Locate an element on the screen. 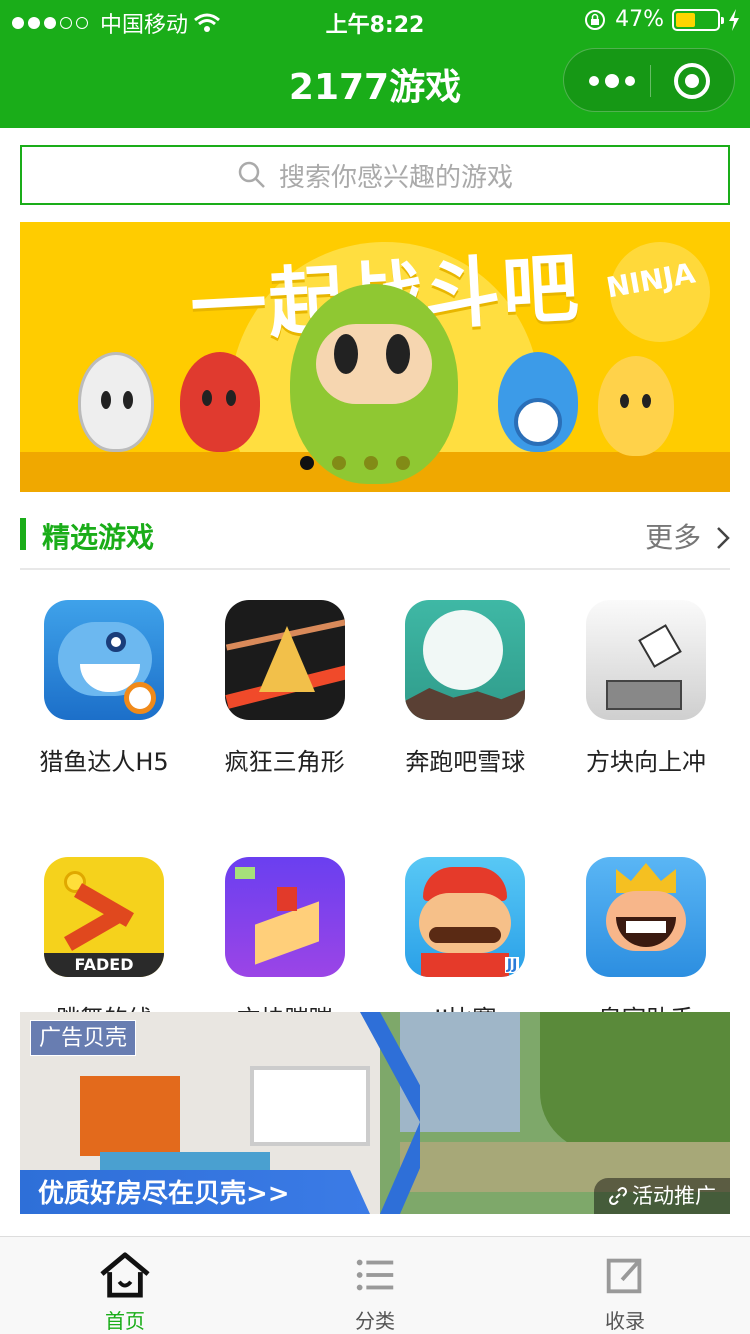  close-mini-program-icon is located at coordinates (692, 81).